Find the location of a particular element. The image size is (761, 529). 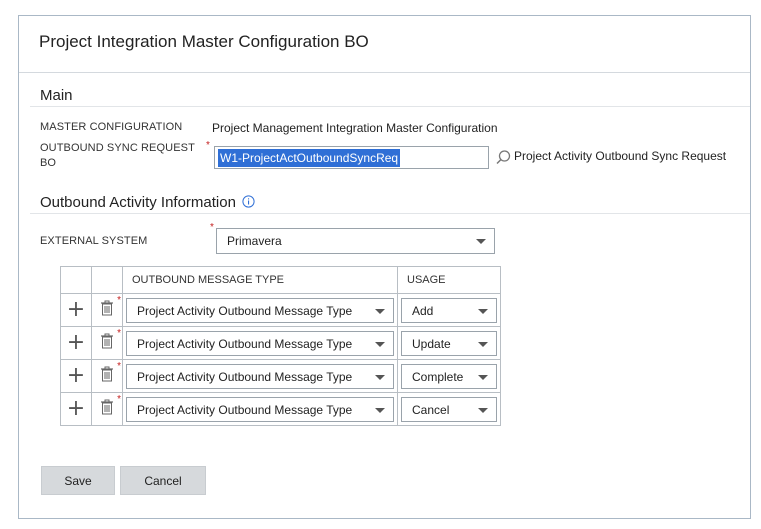

usage-value: Update is located at coordinates (431, 343).